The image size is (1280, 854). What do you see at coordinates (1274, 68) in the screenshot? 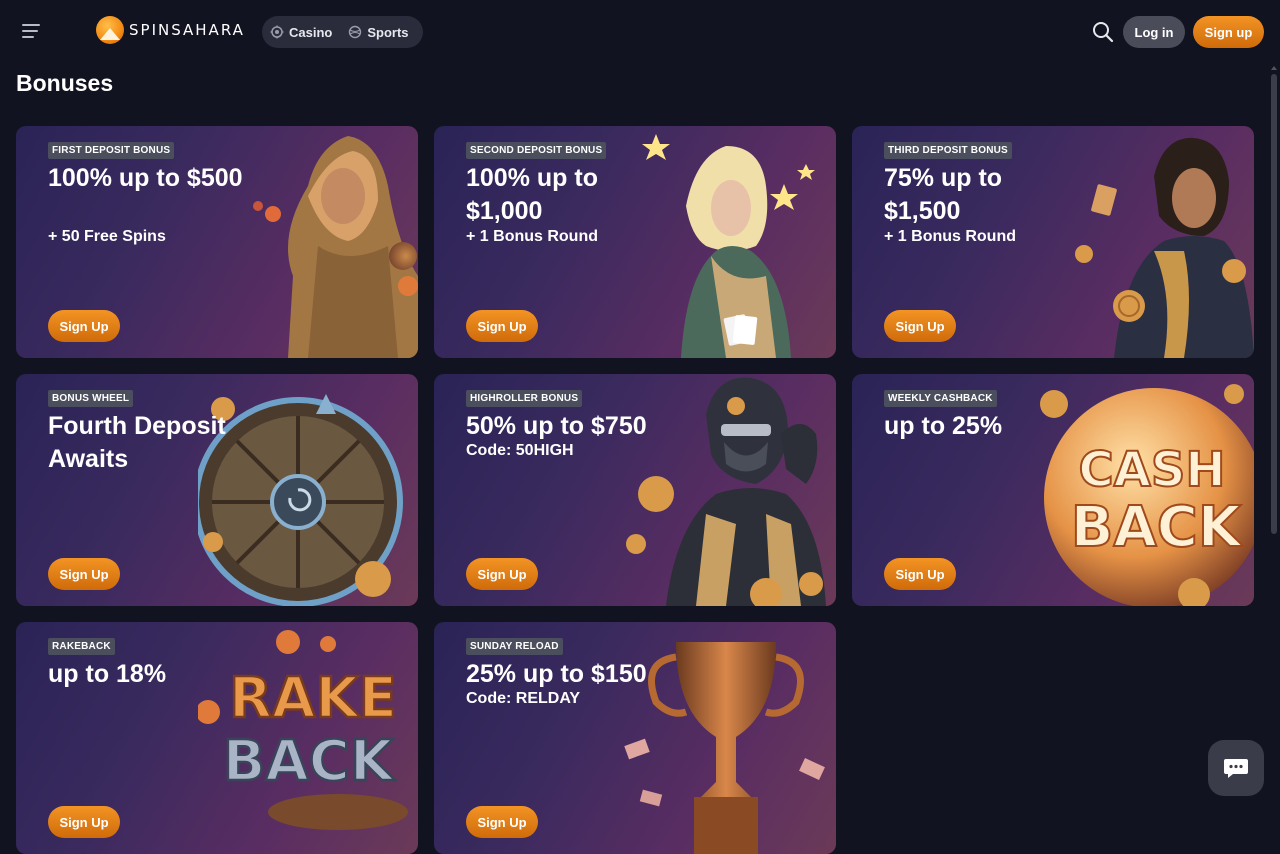
I see `scroll-up-arrow-icon` at bounding box center [1274, 68].